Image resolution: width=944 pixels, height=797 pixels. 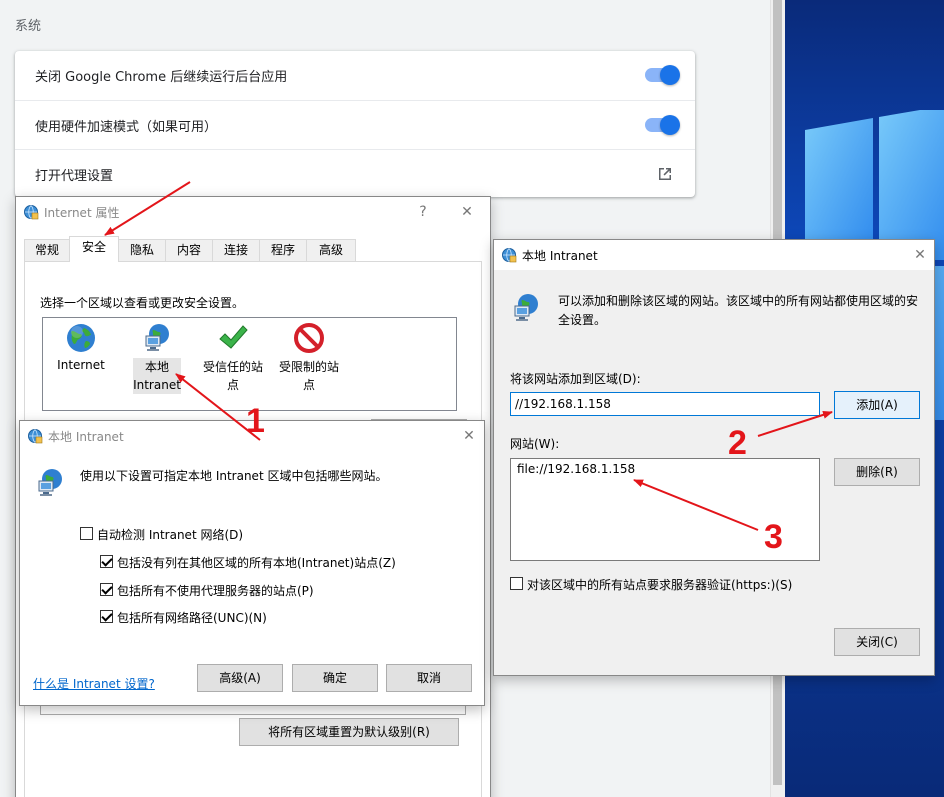 I want to click on add-site-label: 将该网站添加到区域(D):, so click(x=575, y=379).